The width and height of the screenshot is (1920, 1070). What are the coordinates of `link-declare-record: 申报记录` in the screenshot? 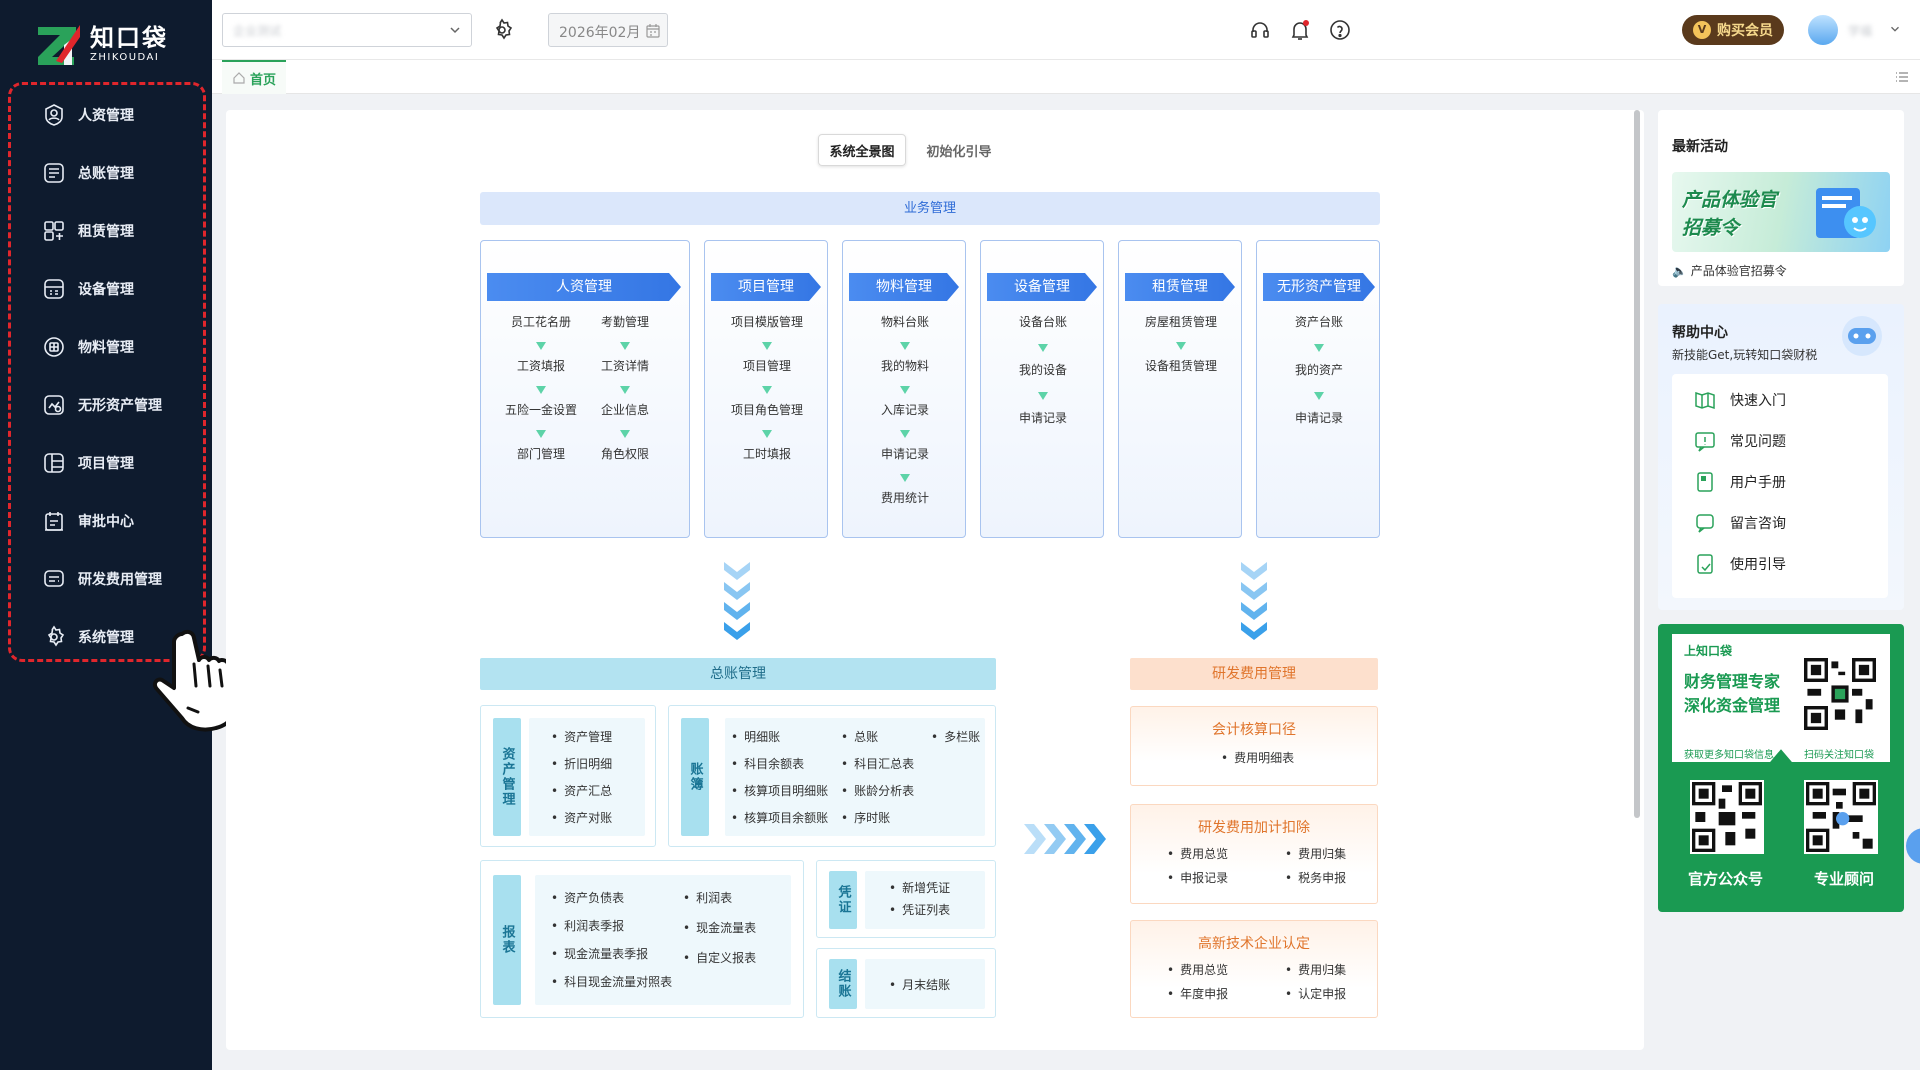 It's located at (1197, 877).